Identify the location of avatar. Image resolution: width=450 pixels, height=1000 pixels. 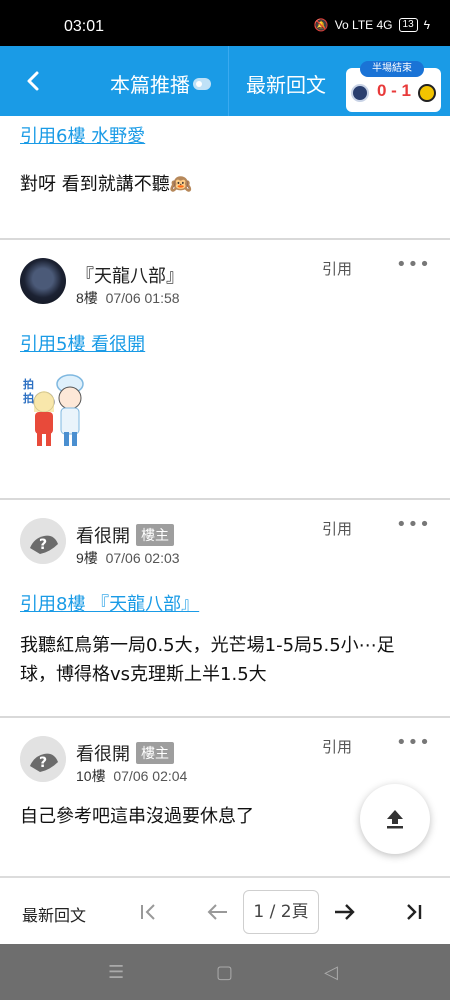
(43, 281).